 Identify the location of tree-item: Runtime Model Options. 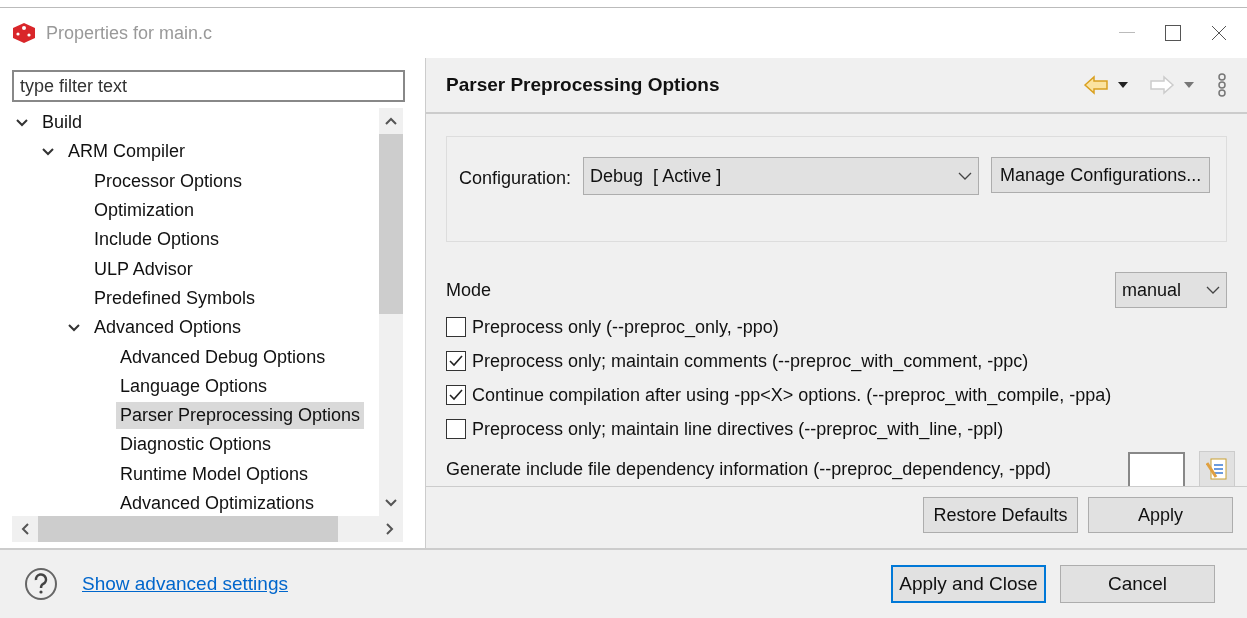
(214, 474).